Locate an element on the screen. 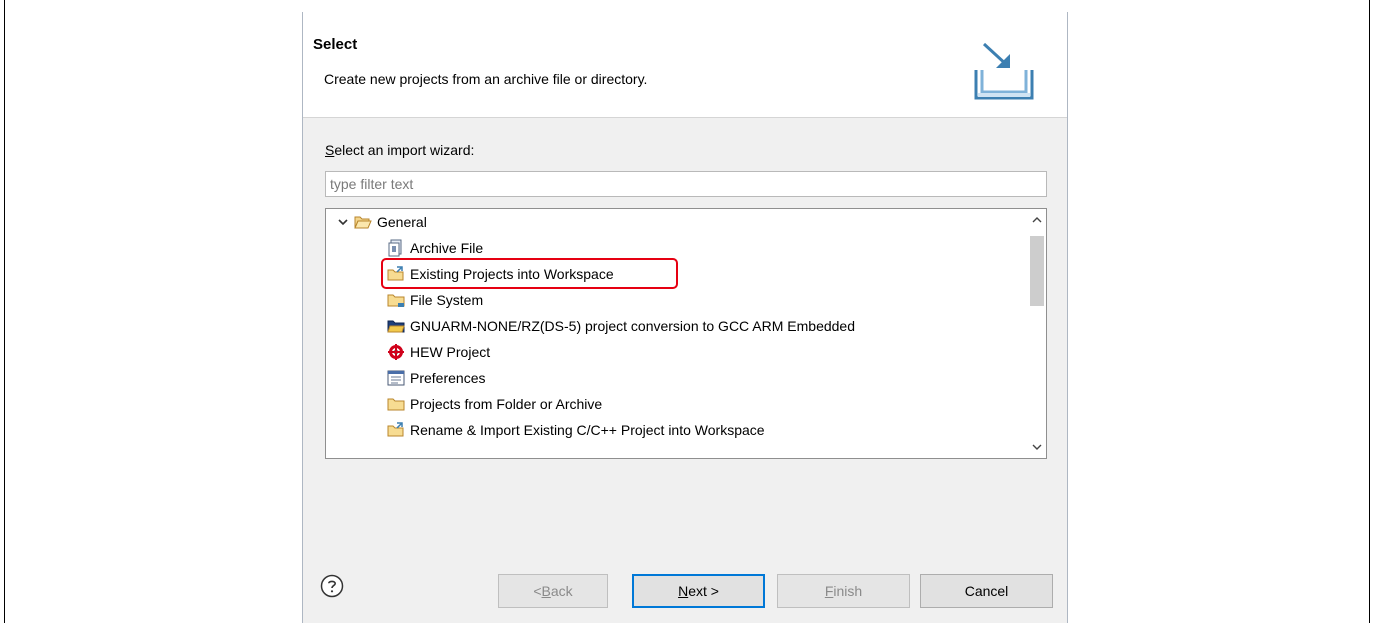 The image size is (1375, 623). open-folder-icon is located at coordinates (363, 222).